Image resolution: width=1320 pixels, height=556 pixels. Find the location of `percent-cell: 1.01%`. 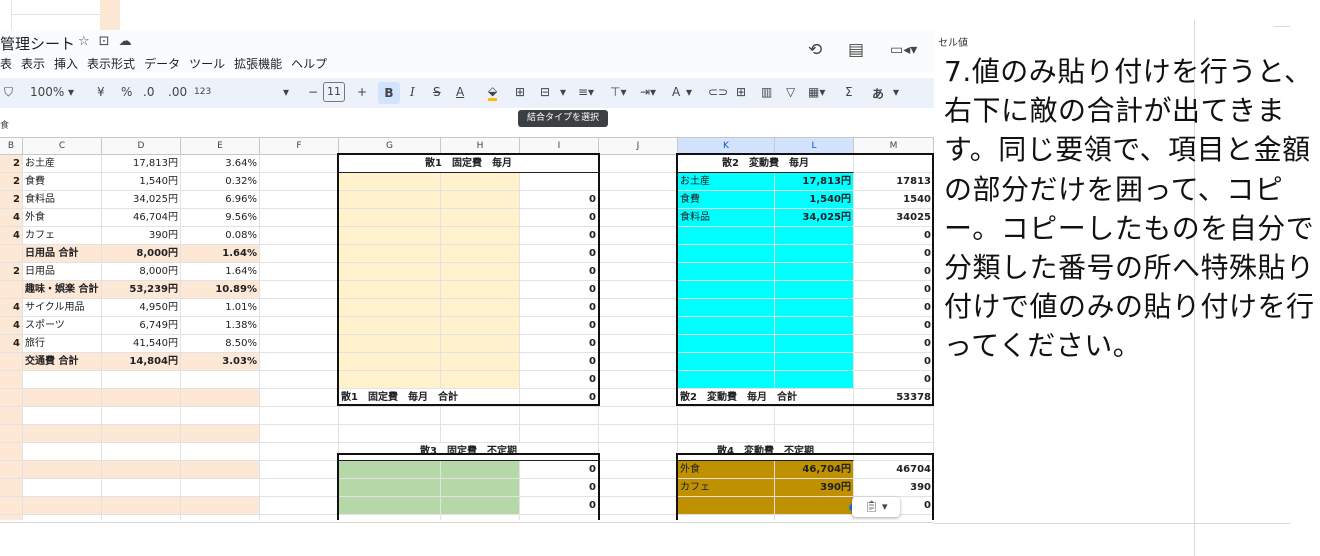

percent-cell: 1.01% is located at coordinates (220, 308).